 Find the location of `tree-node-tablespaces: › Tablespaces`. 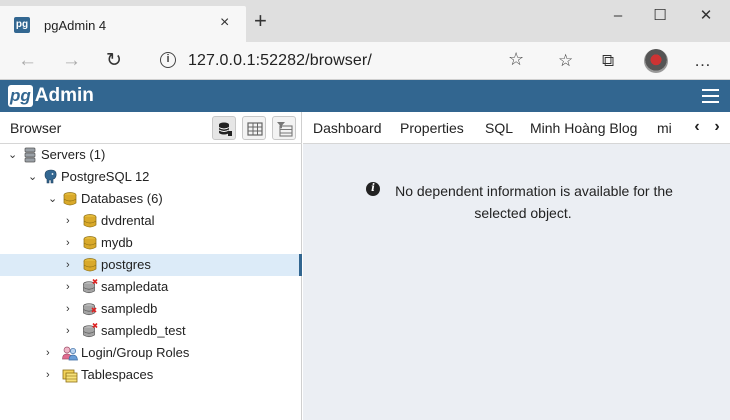

tree-node-tablespaces: › Tablespaces is located at coordinates (151, 375).